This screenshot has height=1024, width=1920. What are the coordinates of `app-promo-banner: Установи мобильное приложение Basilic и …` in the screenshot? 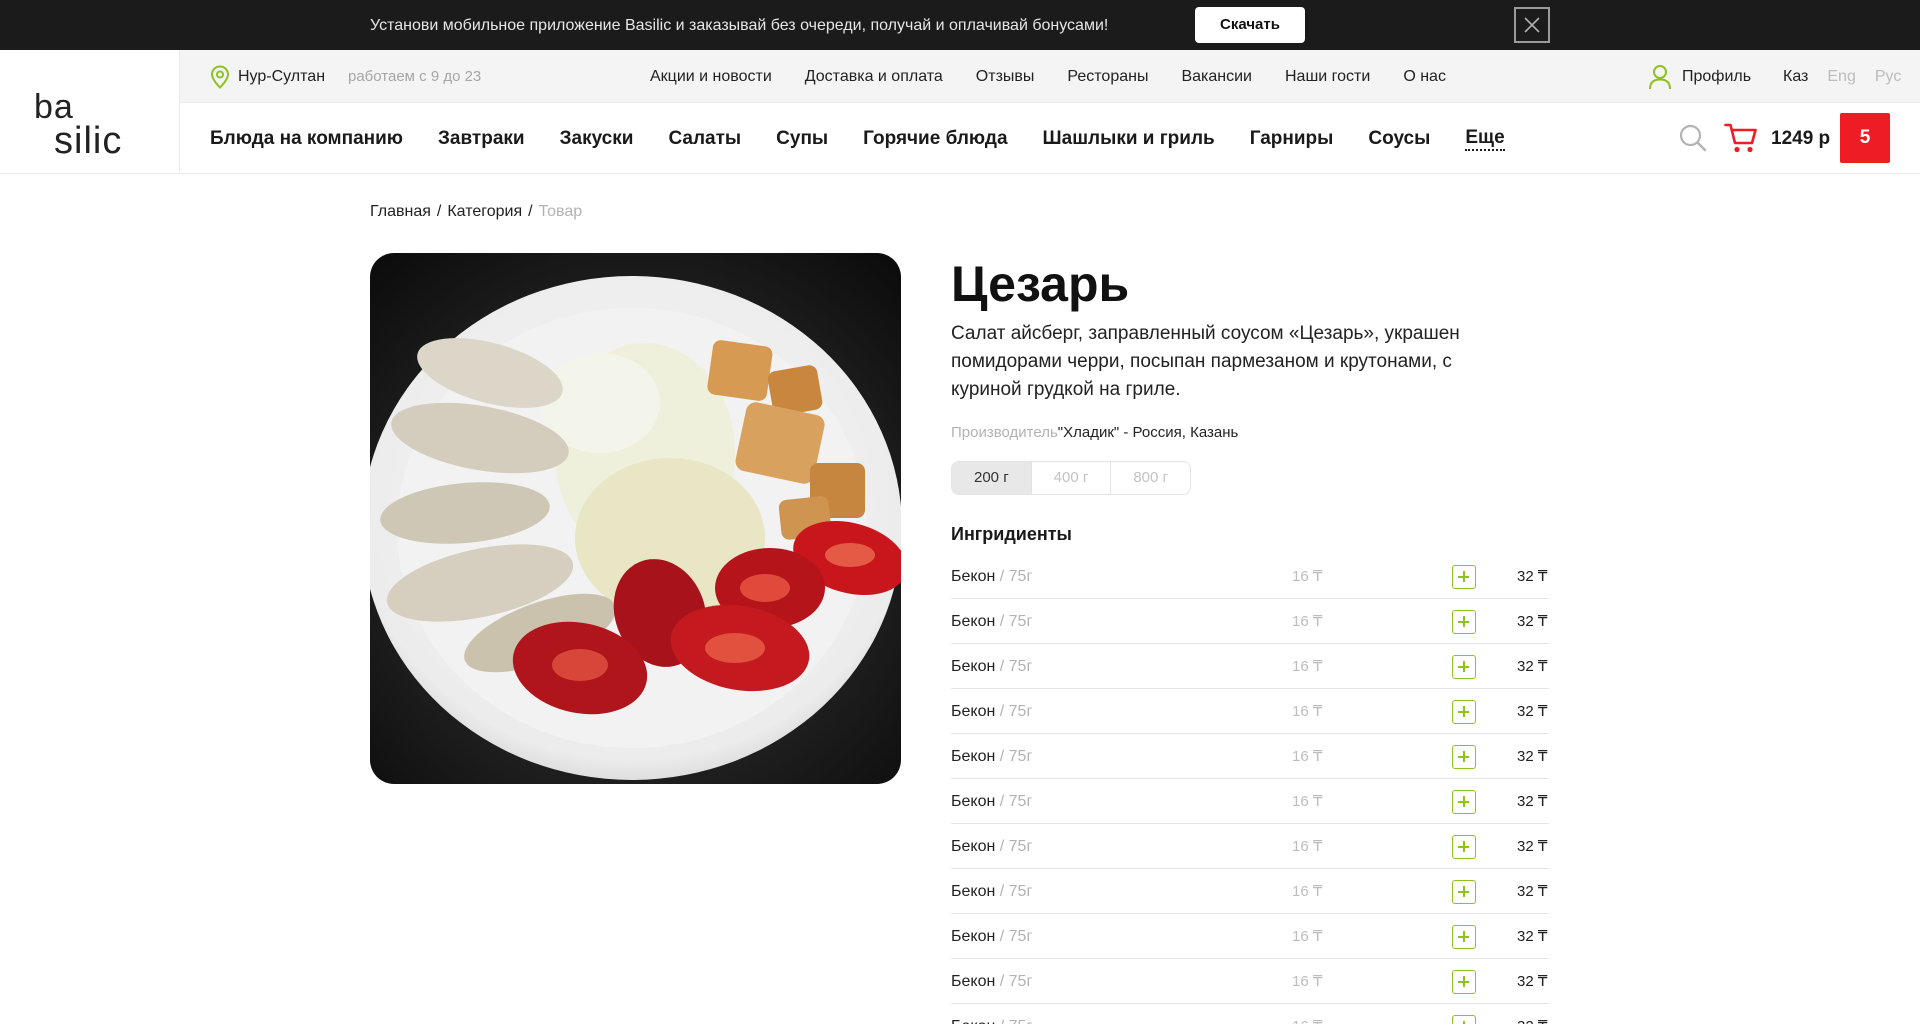 It's located at (960, 25).